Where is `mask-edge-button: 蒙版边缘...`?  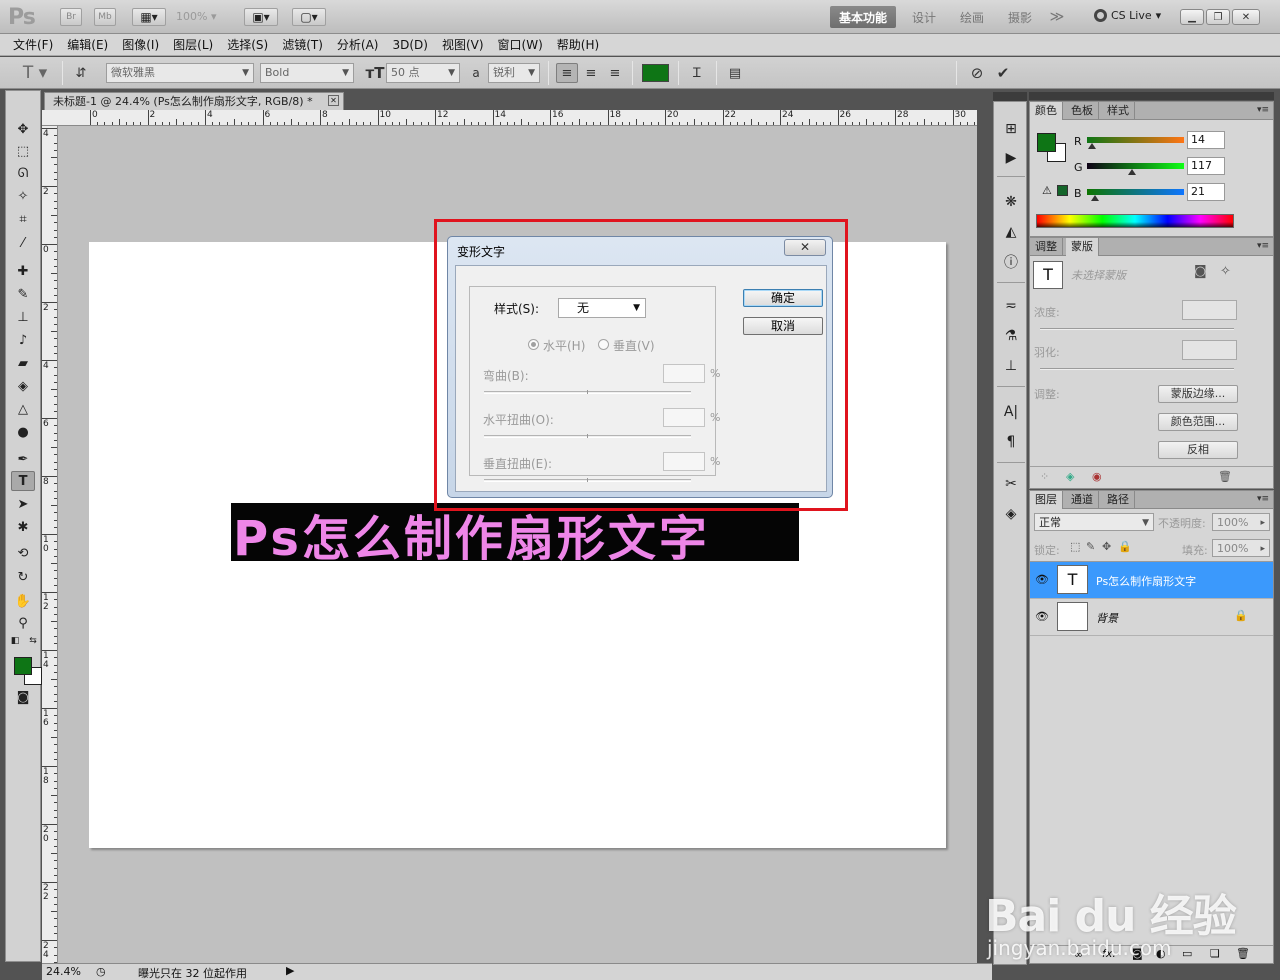 mask-edge-button: 蒙版边缘... is located at coordinates (1198, 394).